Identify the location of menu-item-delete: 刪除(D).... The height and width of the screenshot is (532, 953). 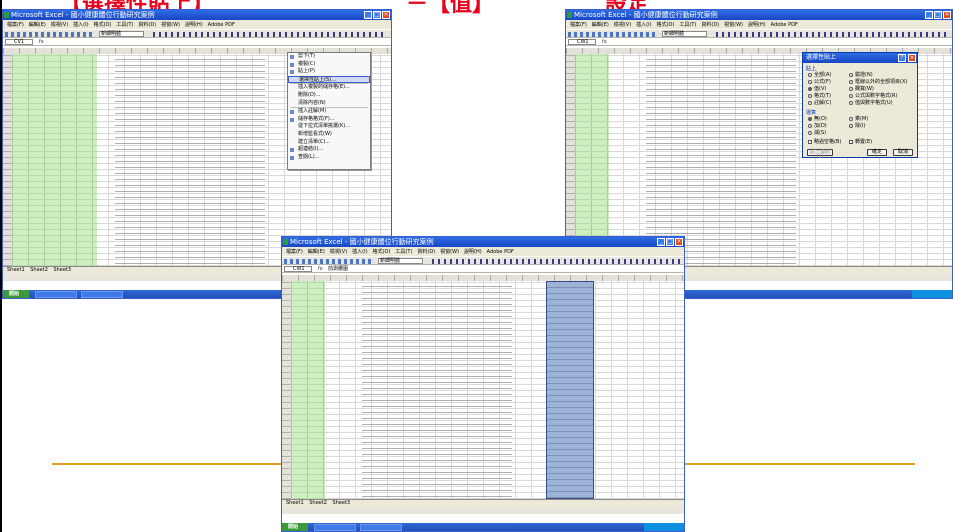
(329, 96).